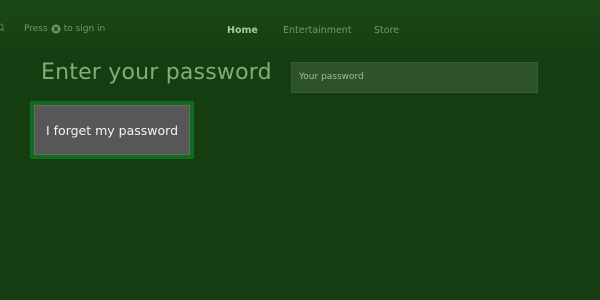 This screenshot has height=300, width=600. Describe the element at coordinates (36, 29) in the screenshot. I see `sign-in-prefix: Press` at that location.